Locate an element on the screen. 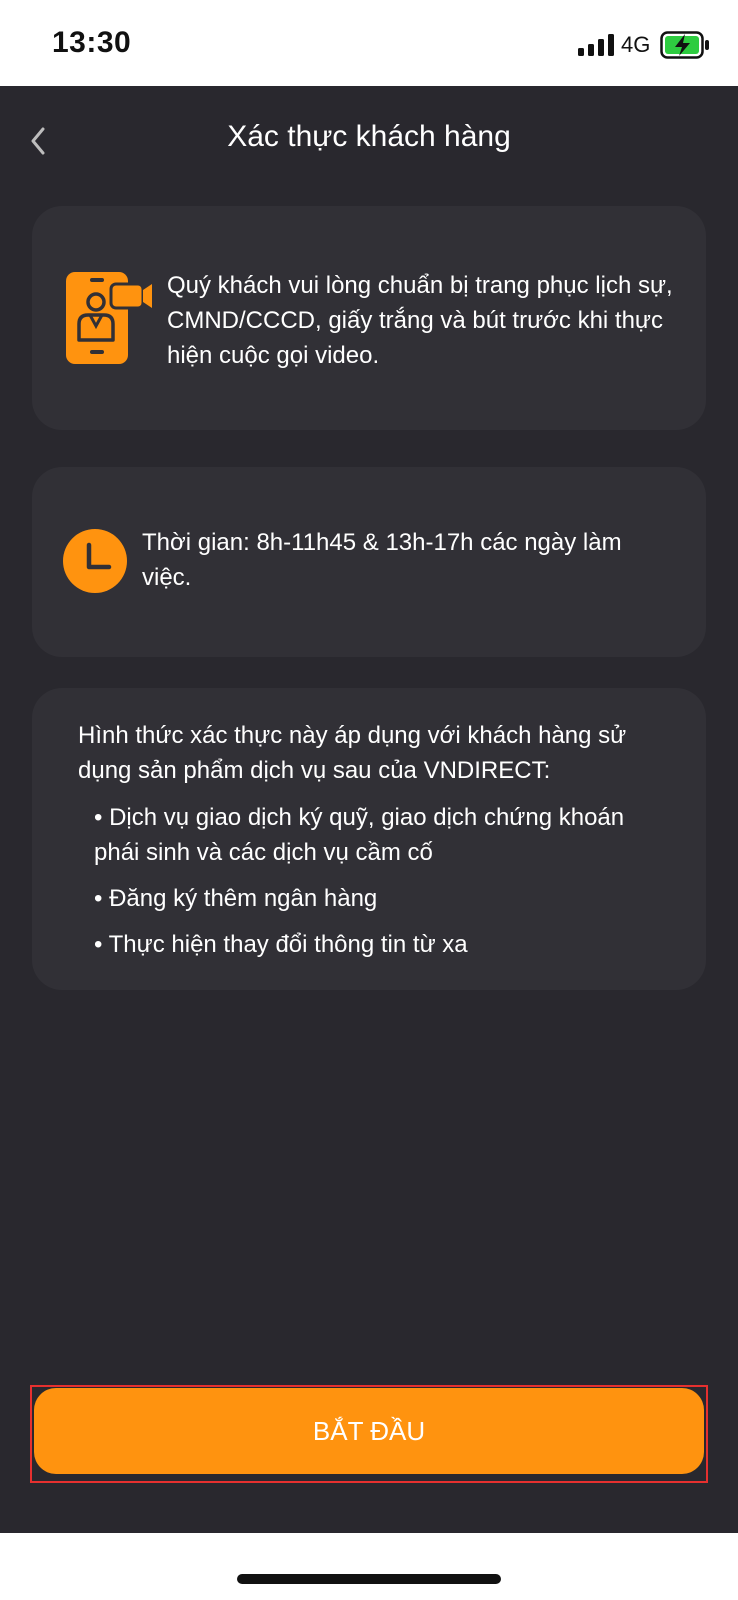 The width and height of the screenshot is (738, 1600). page-title: Xác thực khách hàng is located at coordinates (369, 136).